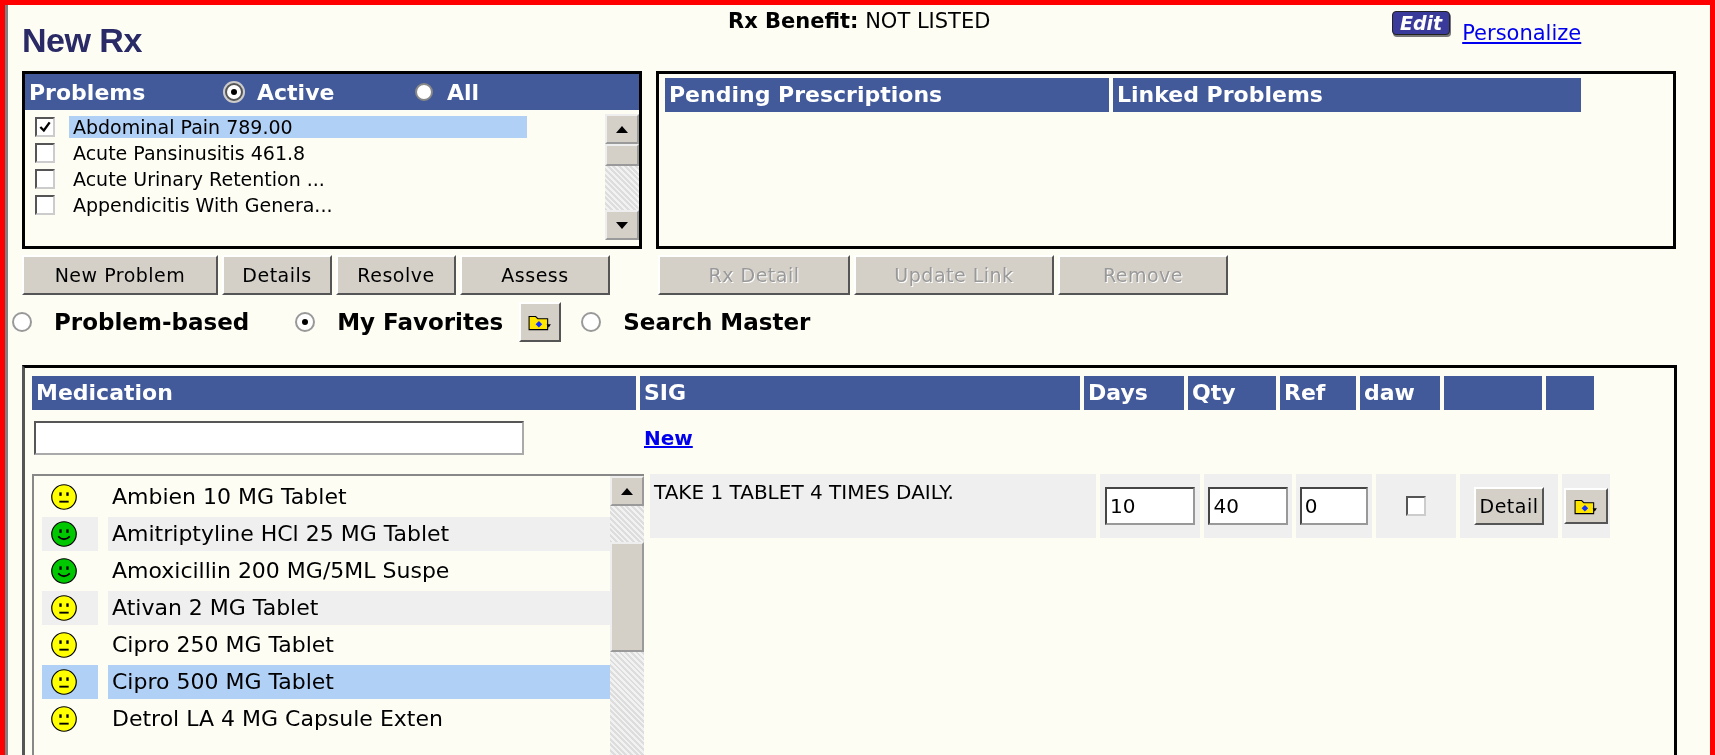  What do you see at coordinates (668, 438) in the screenshot?
I see `new-sig-link: New` at bounding box center [668, 438].